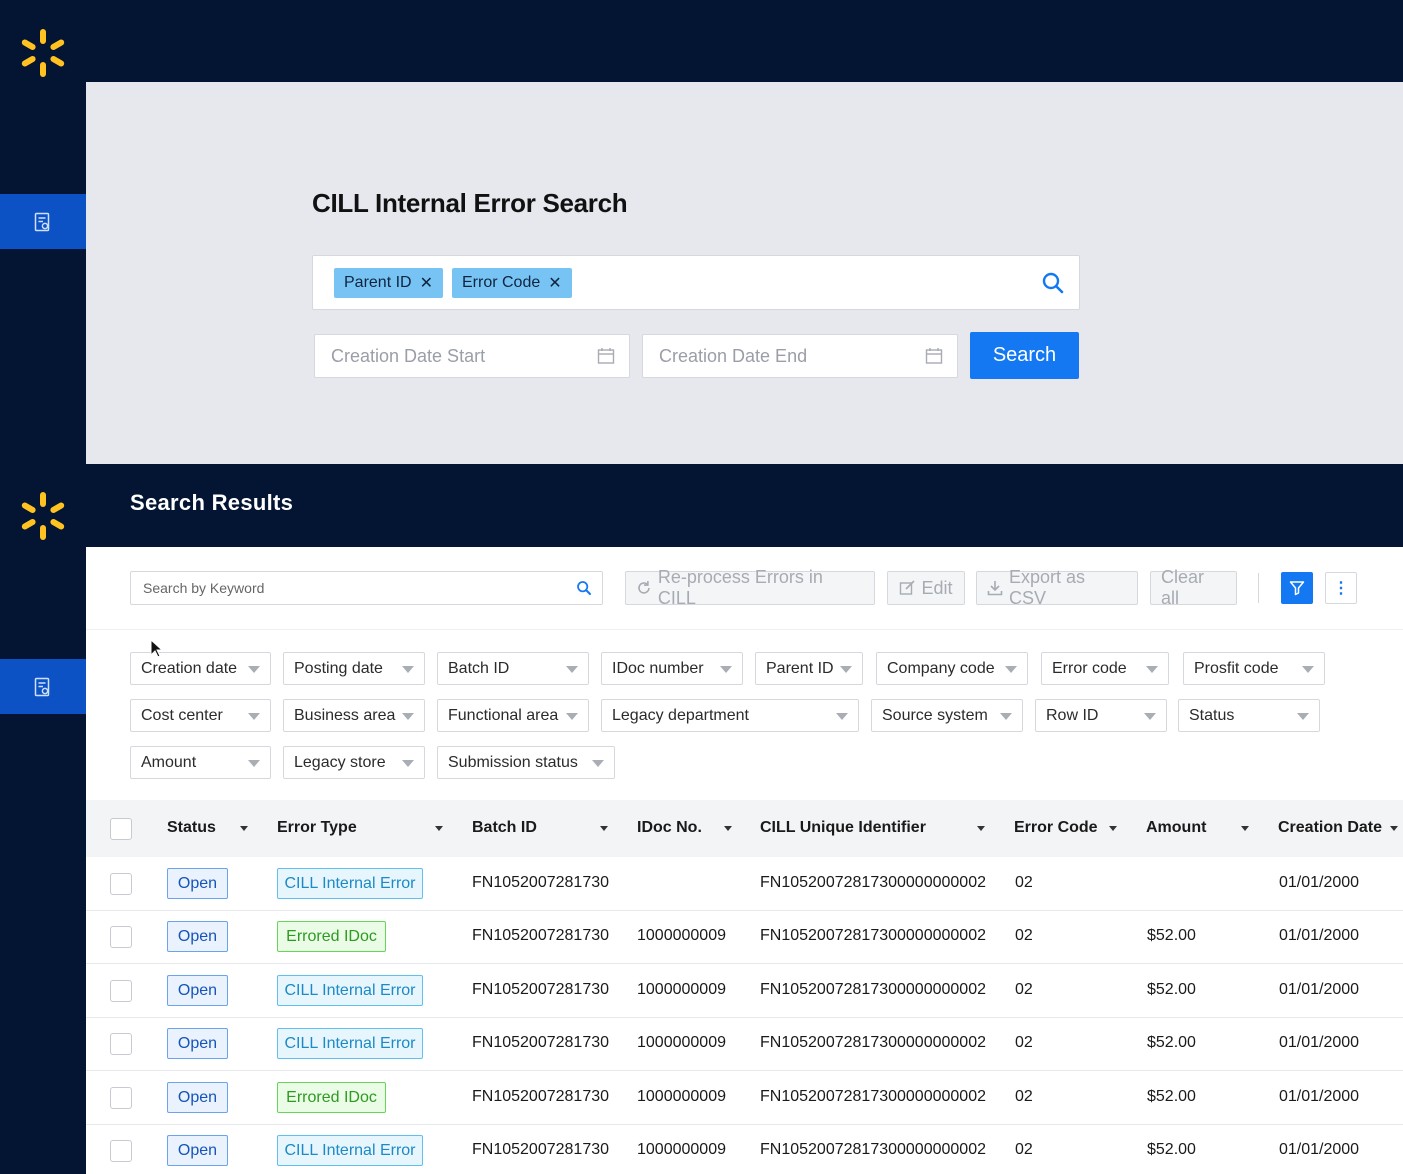 The image size is (1403, 1174). What do you see at coordinates (1089, 668) in the screenshot?
I see `filter-label: Error code` at bounding box center [1089, 668].